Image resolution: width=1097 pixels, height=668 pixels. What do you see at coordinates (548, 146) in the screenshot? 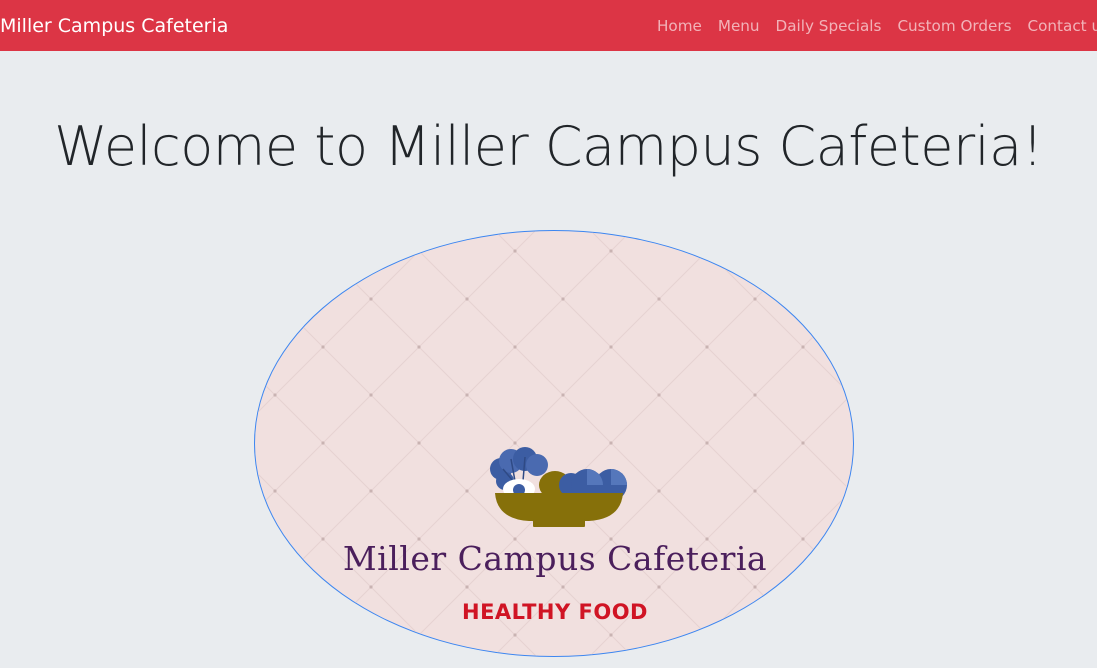
I see `page-title: Welcome to Miller Campus Cafeteria!` at bounding box center [548, 146].